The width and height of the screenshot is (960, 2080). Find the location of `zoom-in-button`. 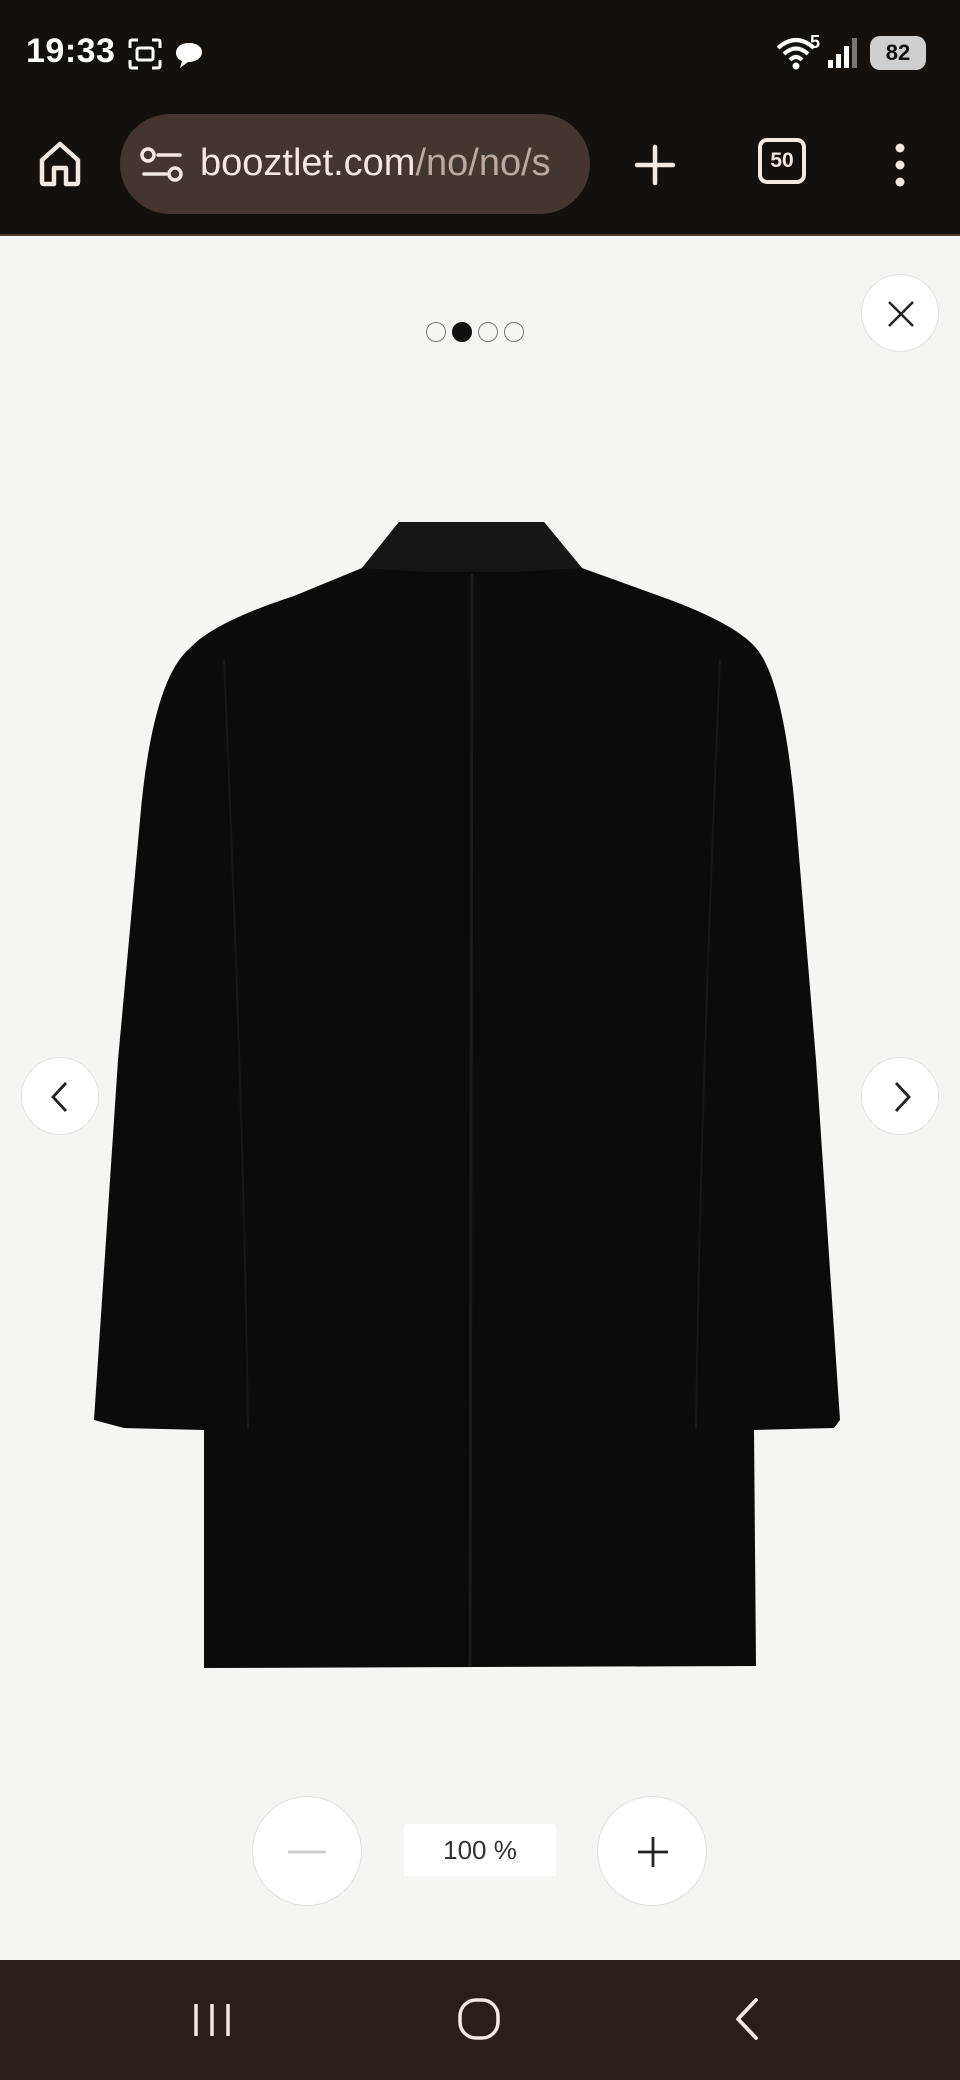

zoom-in-button is located at coordinates (652, 1851).